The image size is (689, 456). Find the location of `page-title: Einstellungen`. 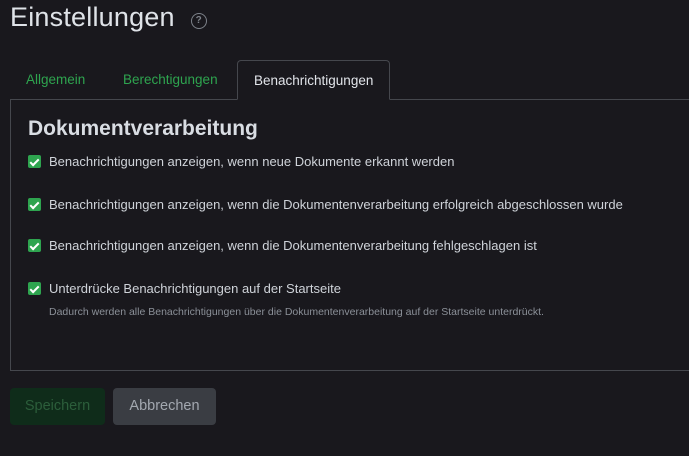

page-title: Einstellungen is located at coordinates (92, 17).